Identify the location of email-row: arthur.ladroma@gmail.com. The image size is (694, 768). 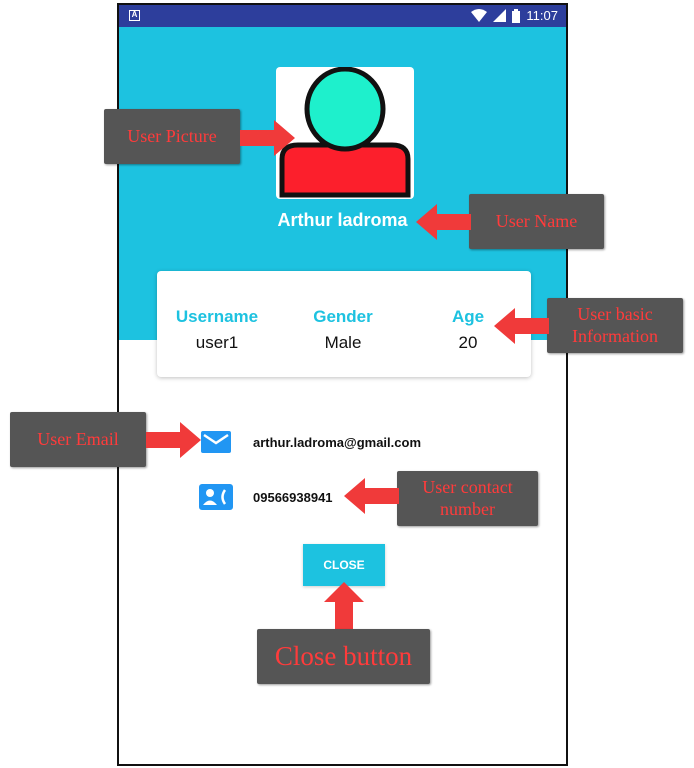
(310, 442).